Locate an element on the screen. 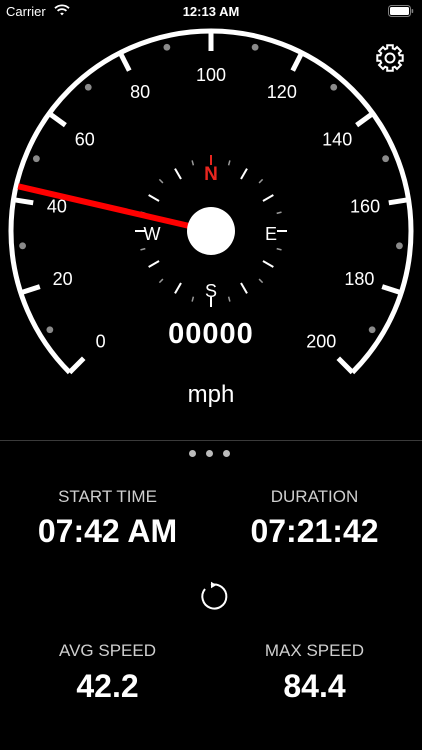  divider is located at coordinates (211, 440).